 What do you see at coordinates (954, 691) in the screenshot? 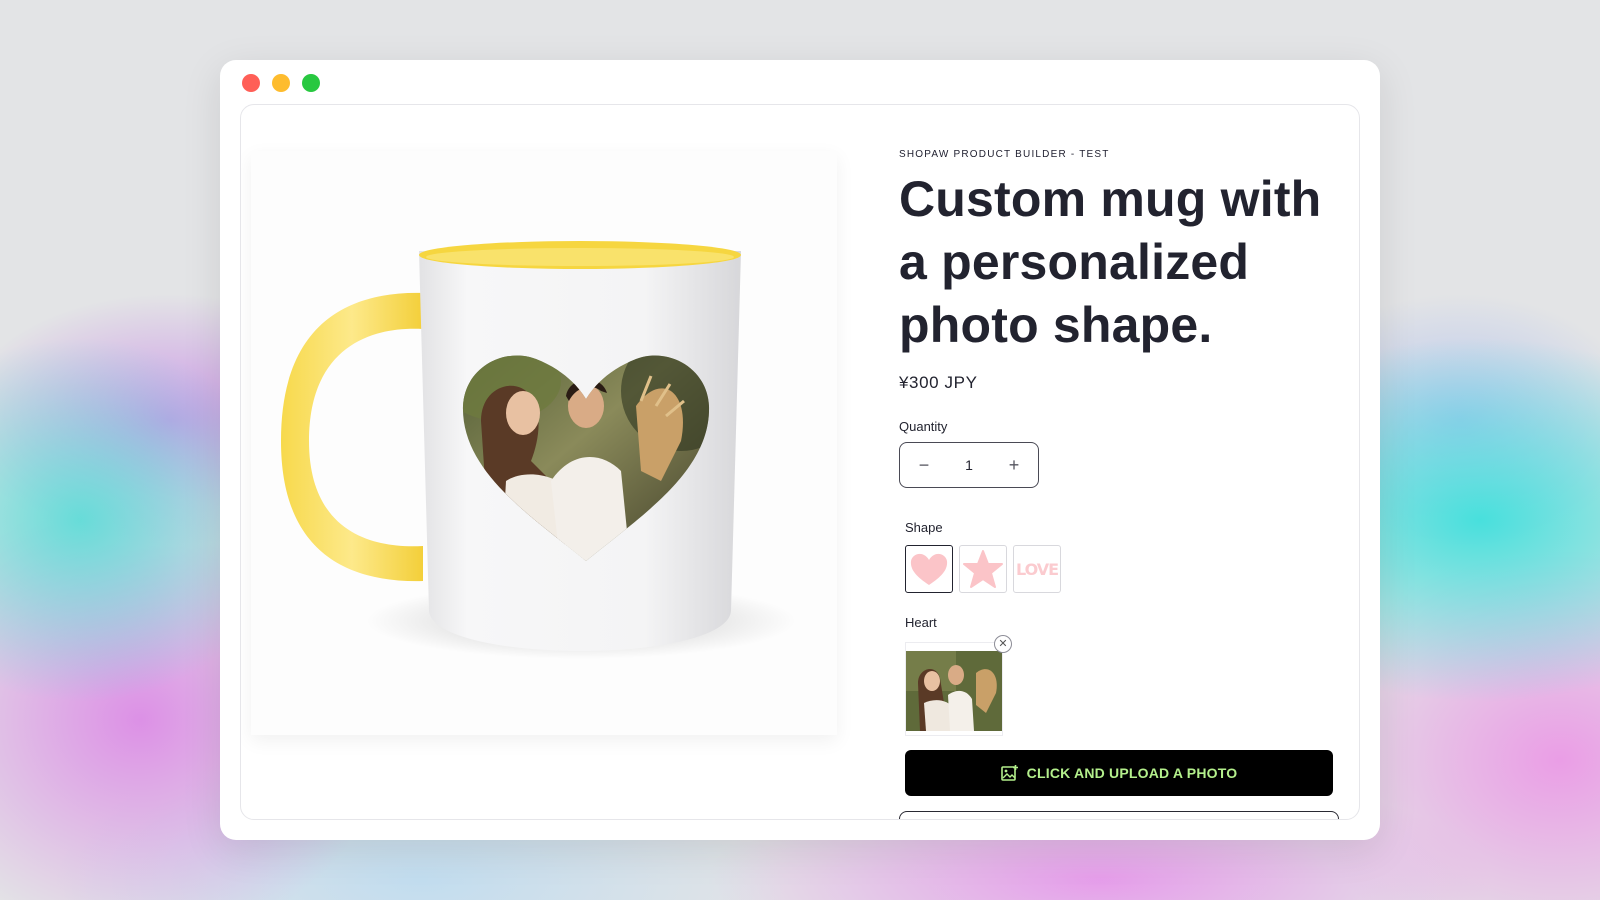
I see `photo-preview` at bounding box center [954, 691].